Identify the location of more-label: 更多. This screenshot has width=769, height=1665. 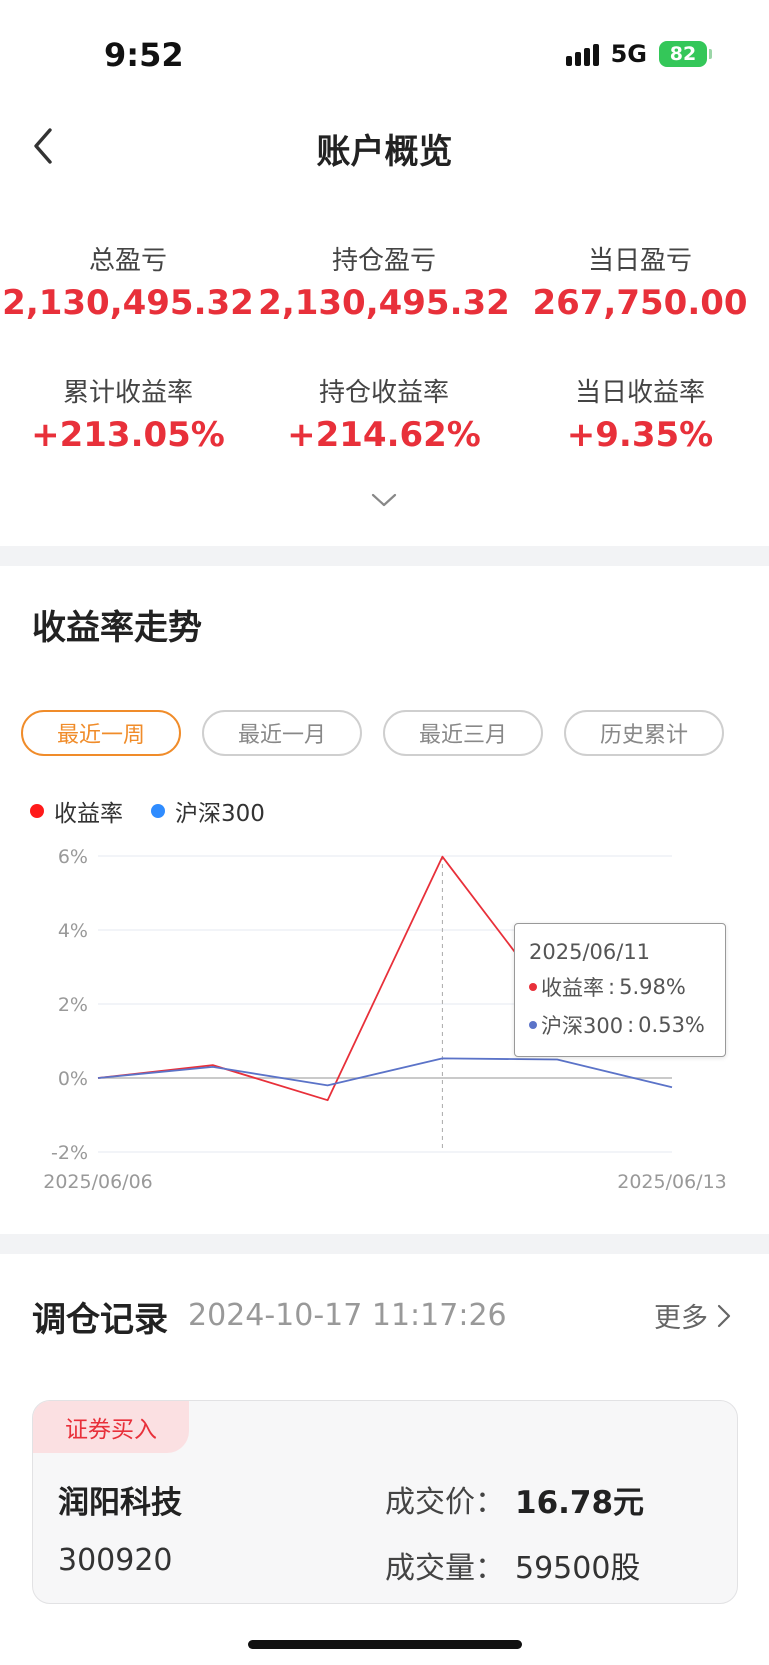
(681, 1318).